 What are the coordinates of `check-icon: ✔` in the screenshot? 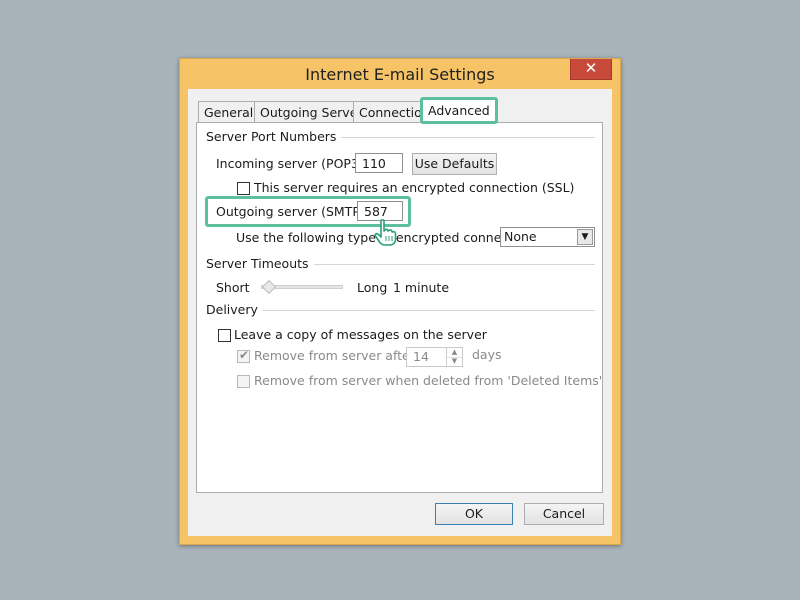 It's located at (244, 355).